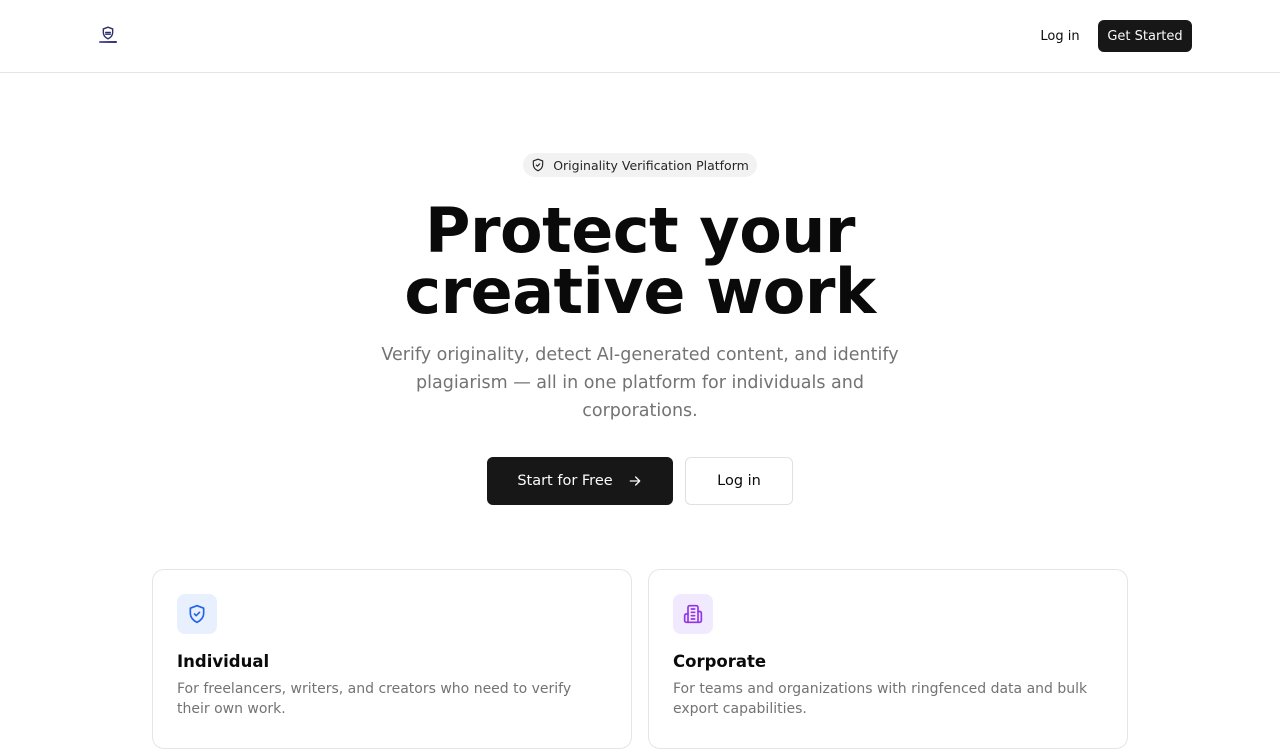  Describe the element at coordinates (635, 481) in the screenshot. I see `arrow-right-icon` at that location.